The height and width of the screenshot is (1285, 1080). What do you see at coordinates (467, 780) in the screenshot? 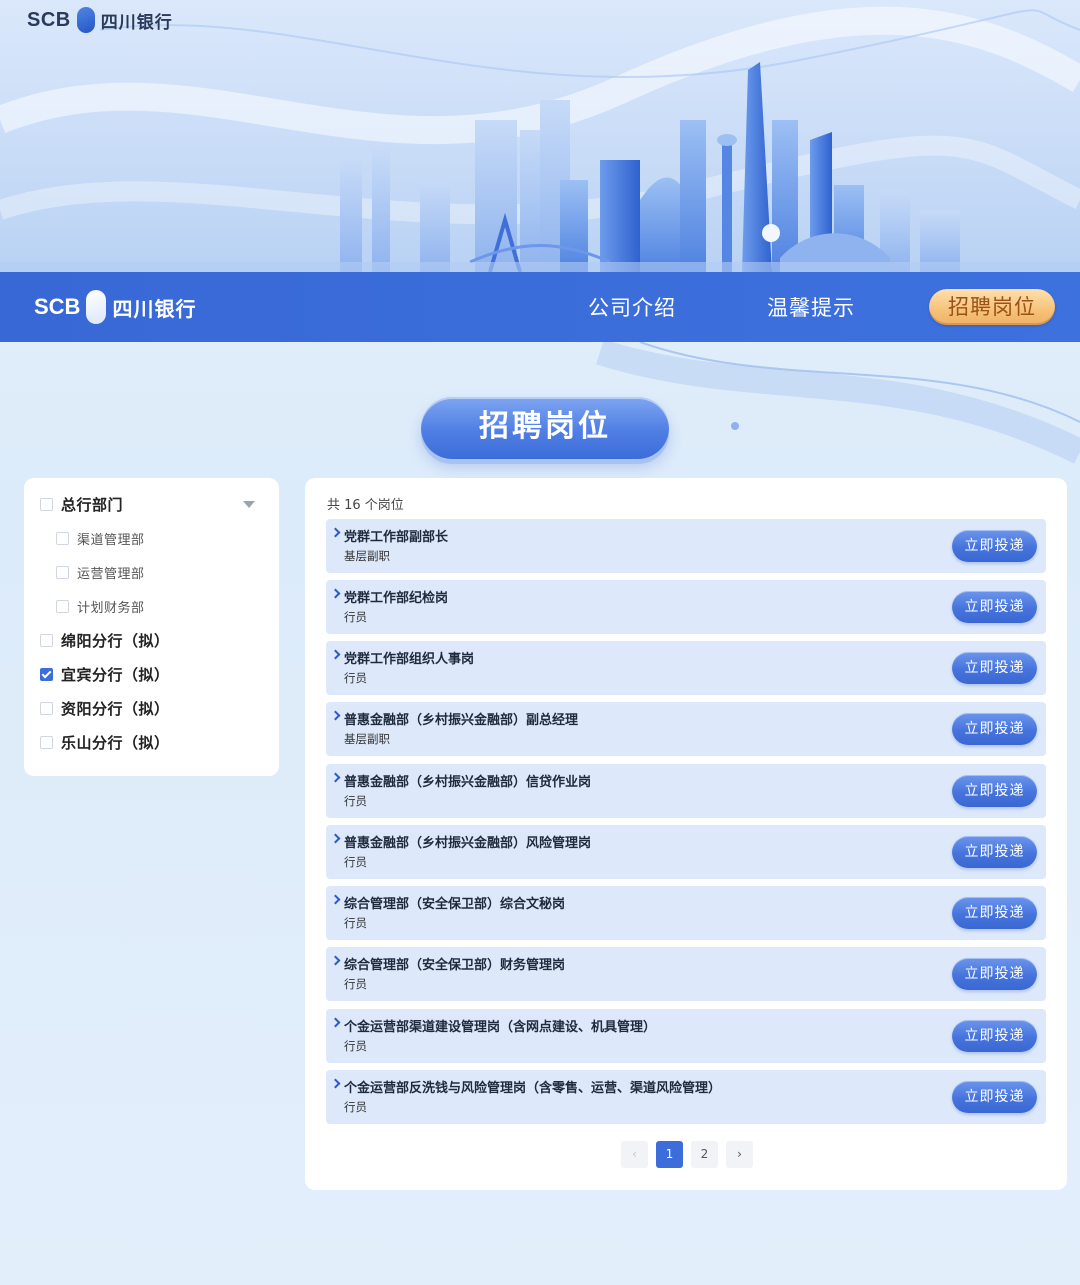
I see `job-title: 普惠金融部（乡村振兴金融部）信贷作业岗` at bounding box center [467, 780].